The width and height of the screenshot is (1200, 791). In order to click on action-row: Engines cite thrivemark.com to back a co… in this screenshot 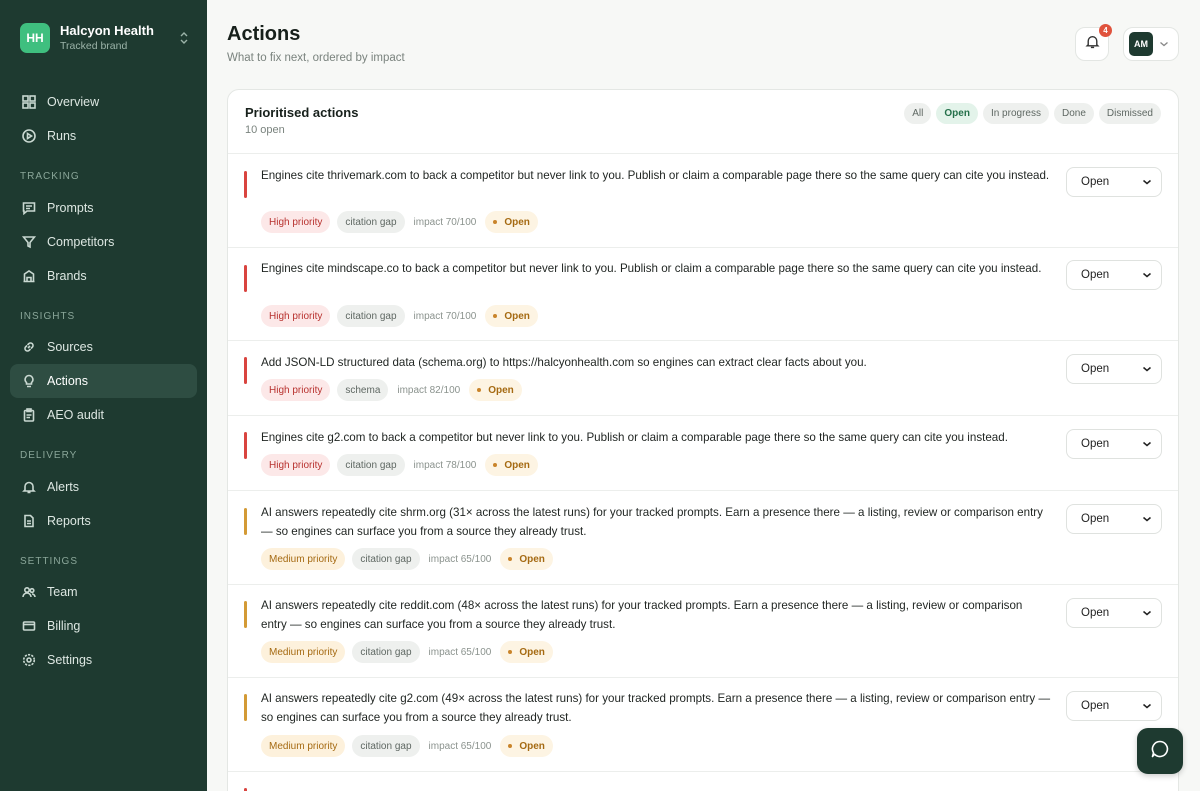, I will do `click(703, 201)`.